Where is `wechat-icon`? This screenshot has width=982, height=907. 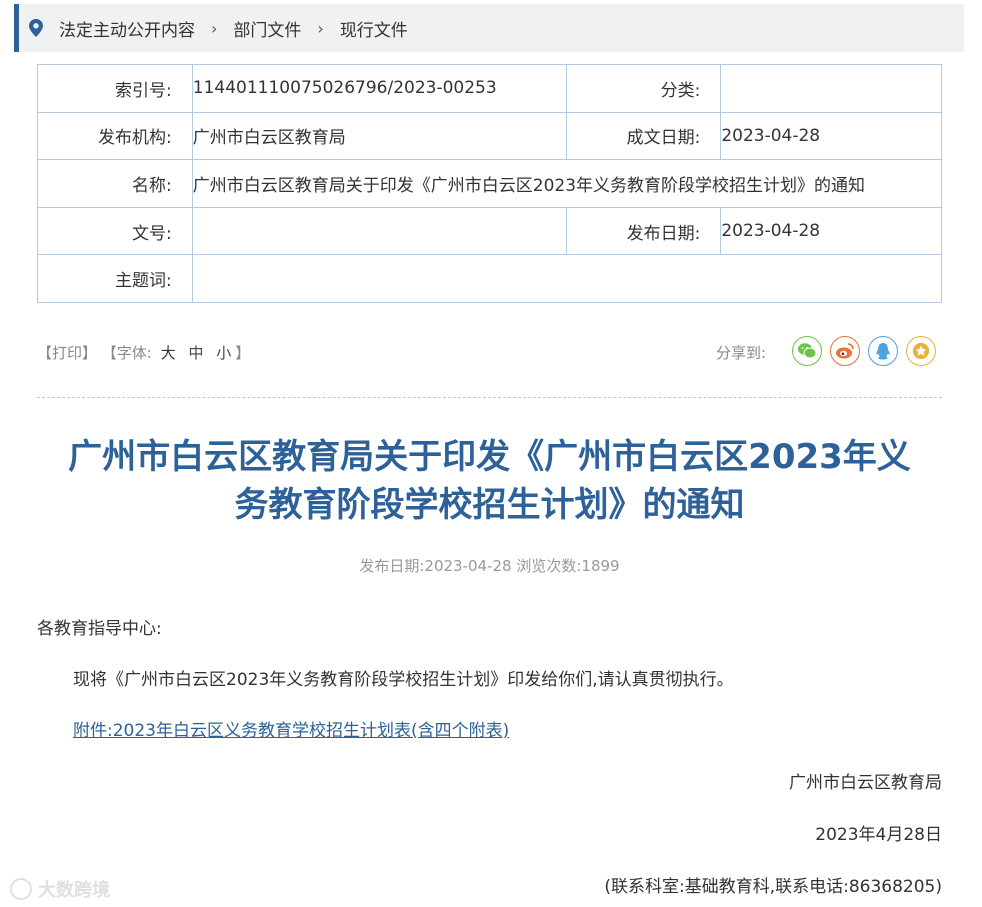
wechat-icon is located at coordinates (807, 351).